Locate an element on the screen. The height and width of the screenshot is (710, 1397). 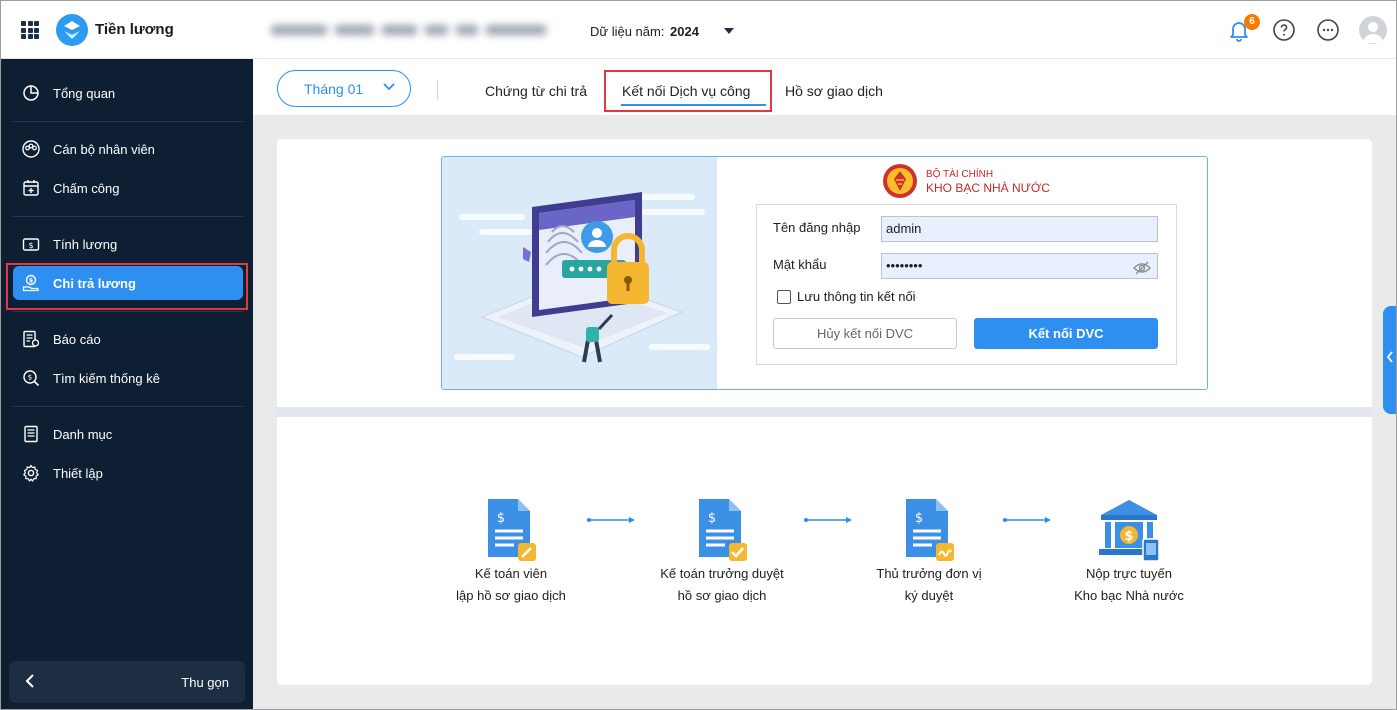
top-bar: Tiền lương Dữ liệu năm: 2024 6 is located at coordinates (698, 30).